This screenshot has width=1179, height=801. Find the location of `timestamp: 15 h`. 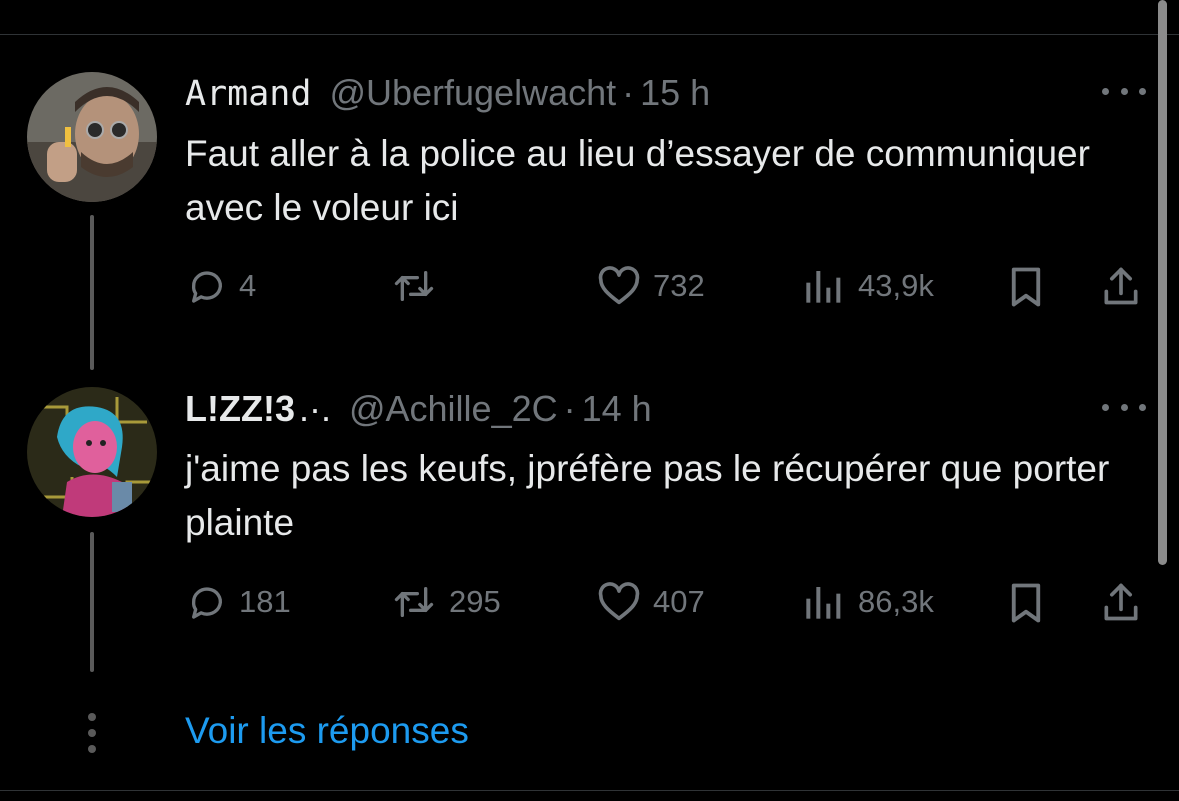

timestamp: 15 h is located at coordinates (675, 93).